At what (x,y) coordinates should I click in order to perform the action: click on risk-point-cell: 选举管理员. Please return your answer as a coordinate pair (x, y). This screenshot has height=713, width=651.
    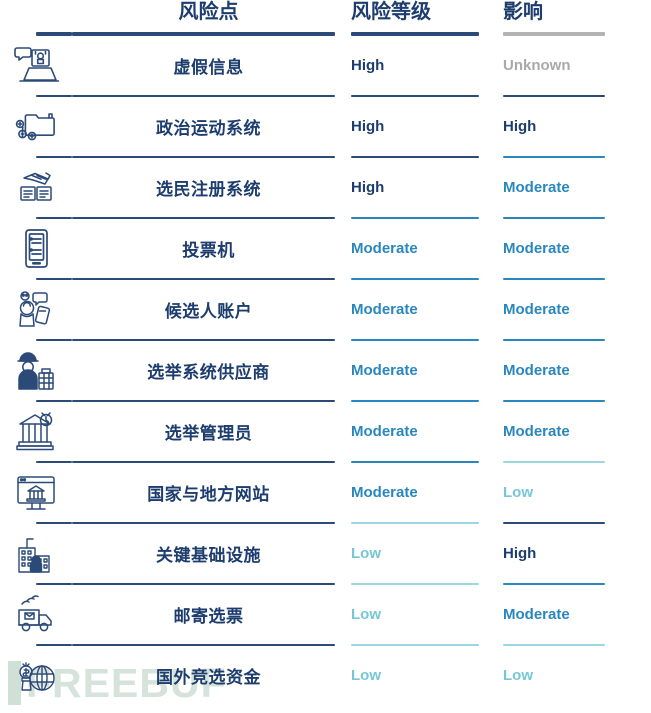
    Looking at the image, I should click on (208, 430).